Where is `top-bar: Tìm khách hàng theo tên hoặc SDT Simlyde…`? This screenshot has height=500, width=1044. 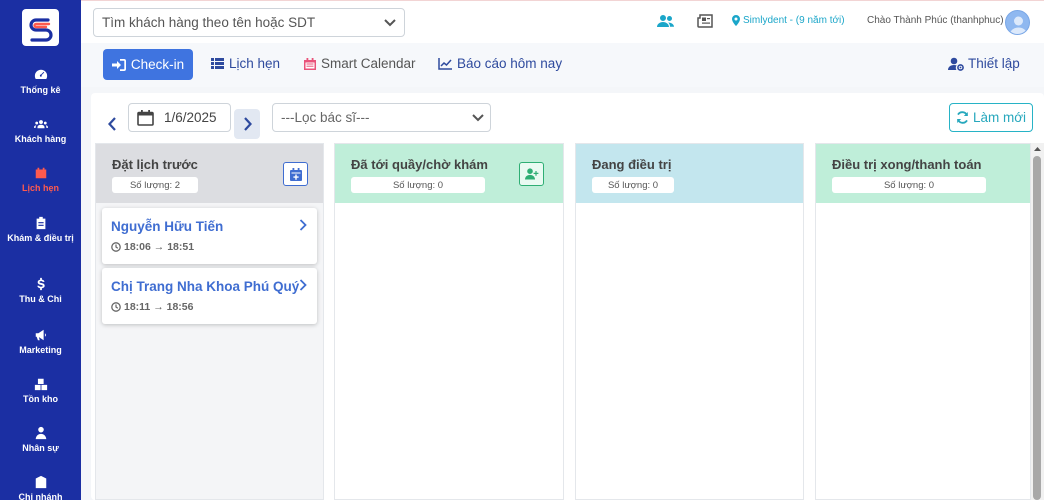
top-bar: Tìm khách hàng theo tên hoặc SDT Simlyde… is located at coordinates (562, 21).